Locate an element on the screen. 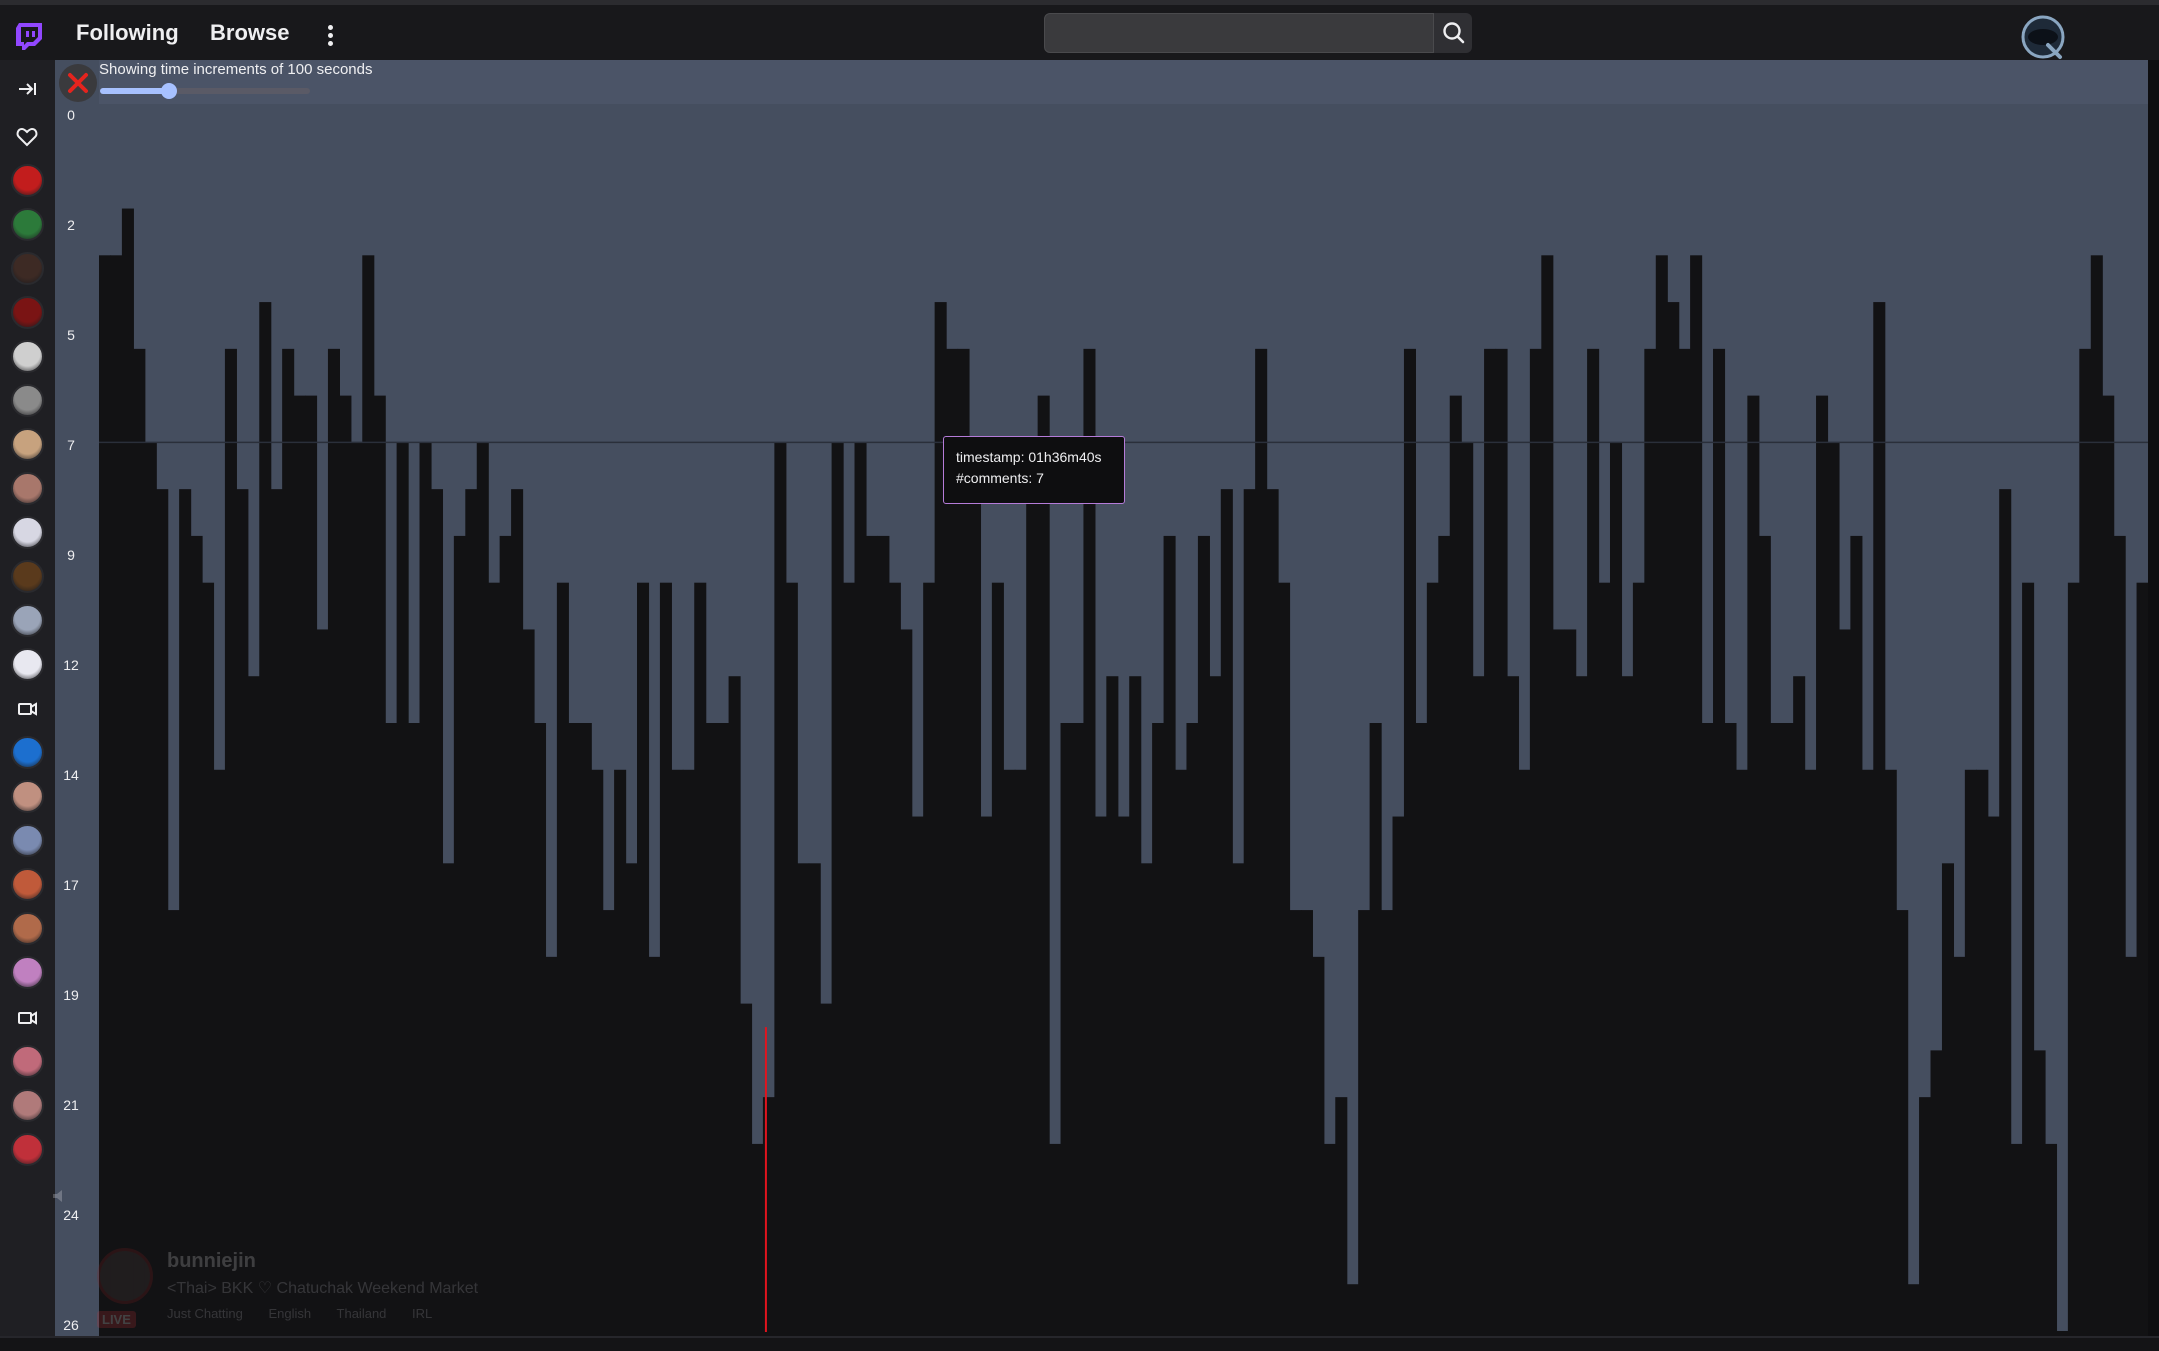 Image resolution: width=2159 pixels, height=1351 pixels. tag: IRL is located at coordinates (422, 1313).